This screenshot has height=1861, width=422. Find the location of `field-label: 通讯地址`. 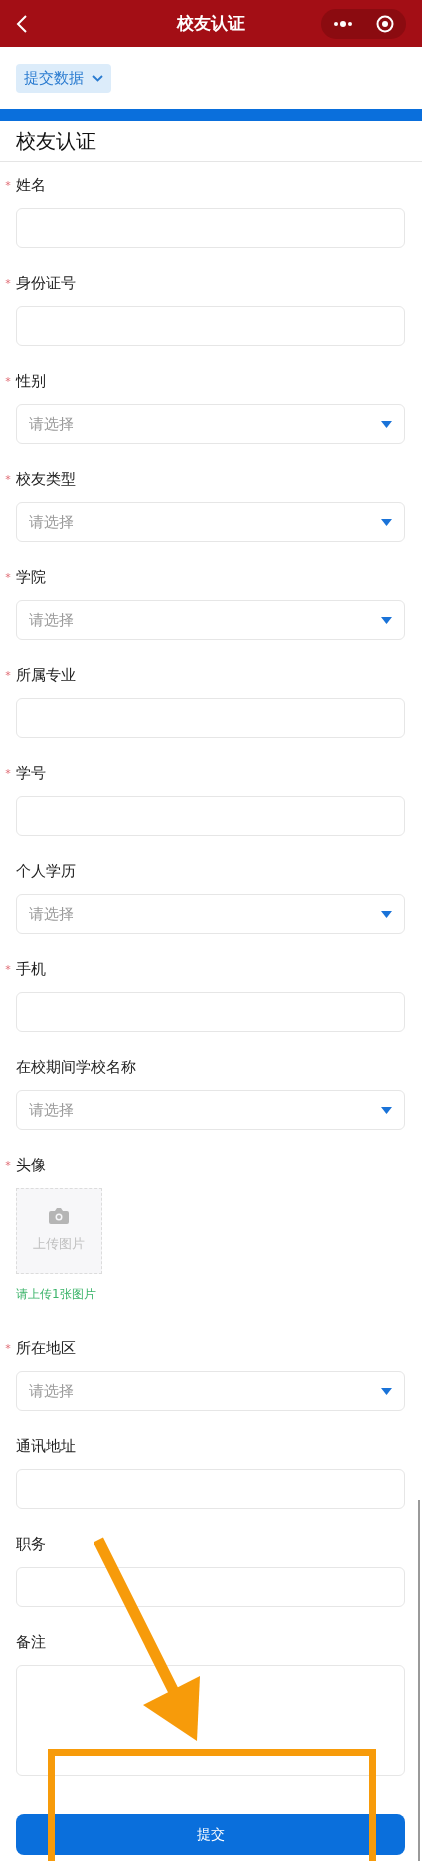

field-label: 通讯地址 is located at coordinates (46, 1446).